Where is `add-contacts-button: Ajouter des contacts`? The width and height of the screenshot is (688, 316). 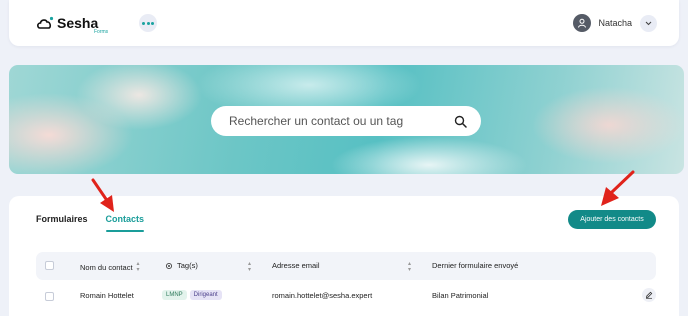
add-contacts-button: Ajouter des contacts is located at coordinates (612, 219).